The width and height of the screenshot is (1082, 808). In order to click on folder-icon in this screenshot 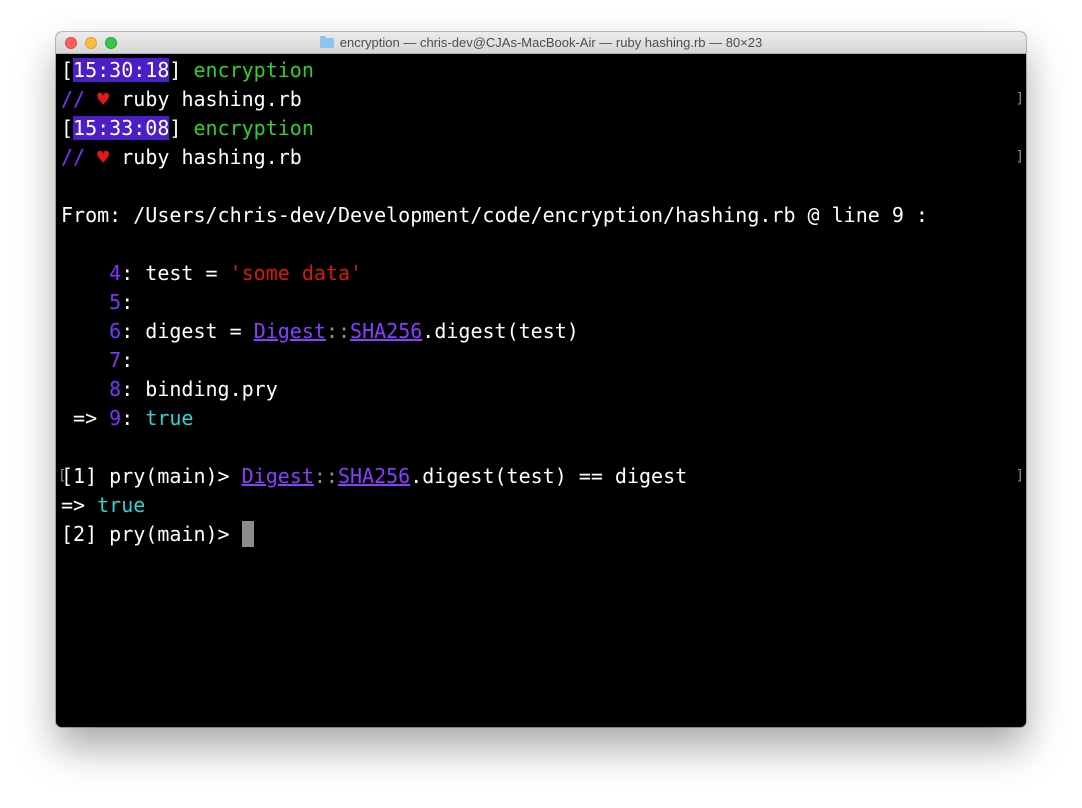, I will do `click(326, 41)`.